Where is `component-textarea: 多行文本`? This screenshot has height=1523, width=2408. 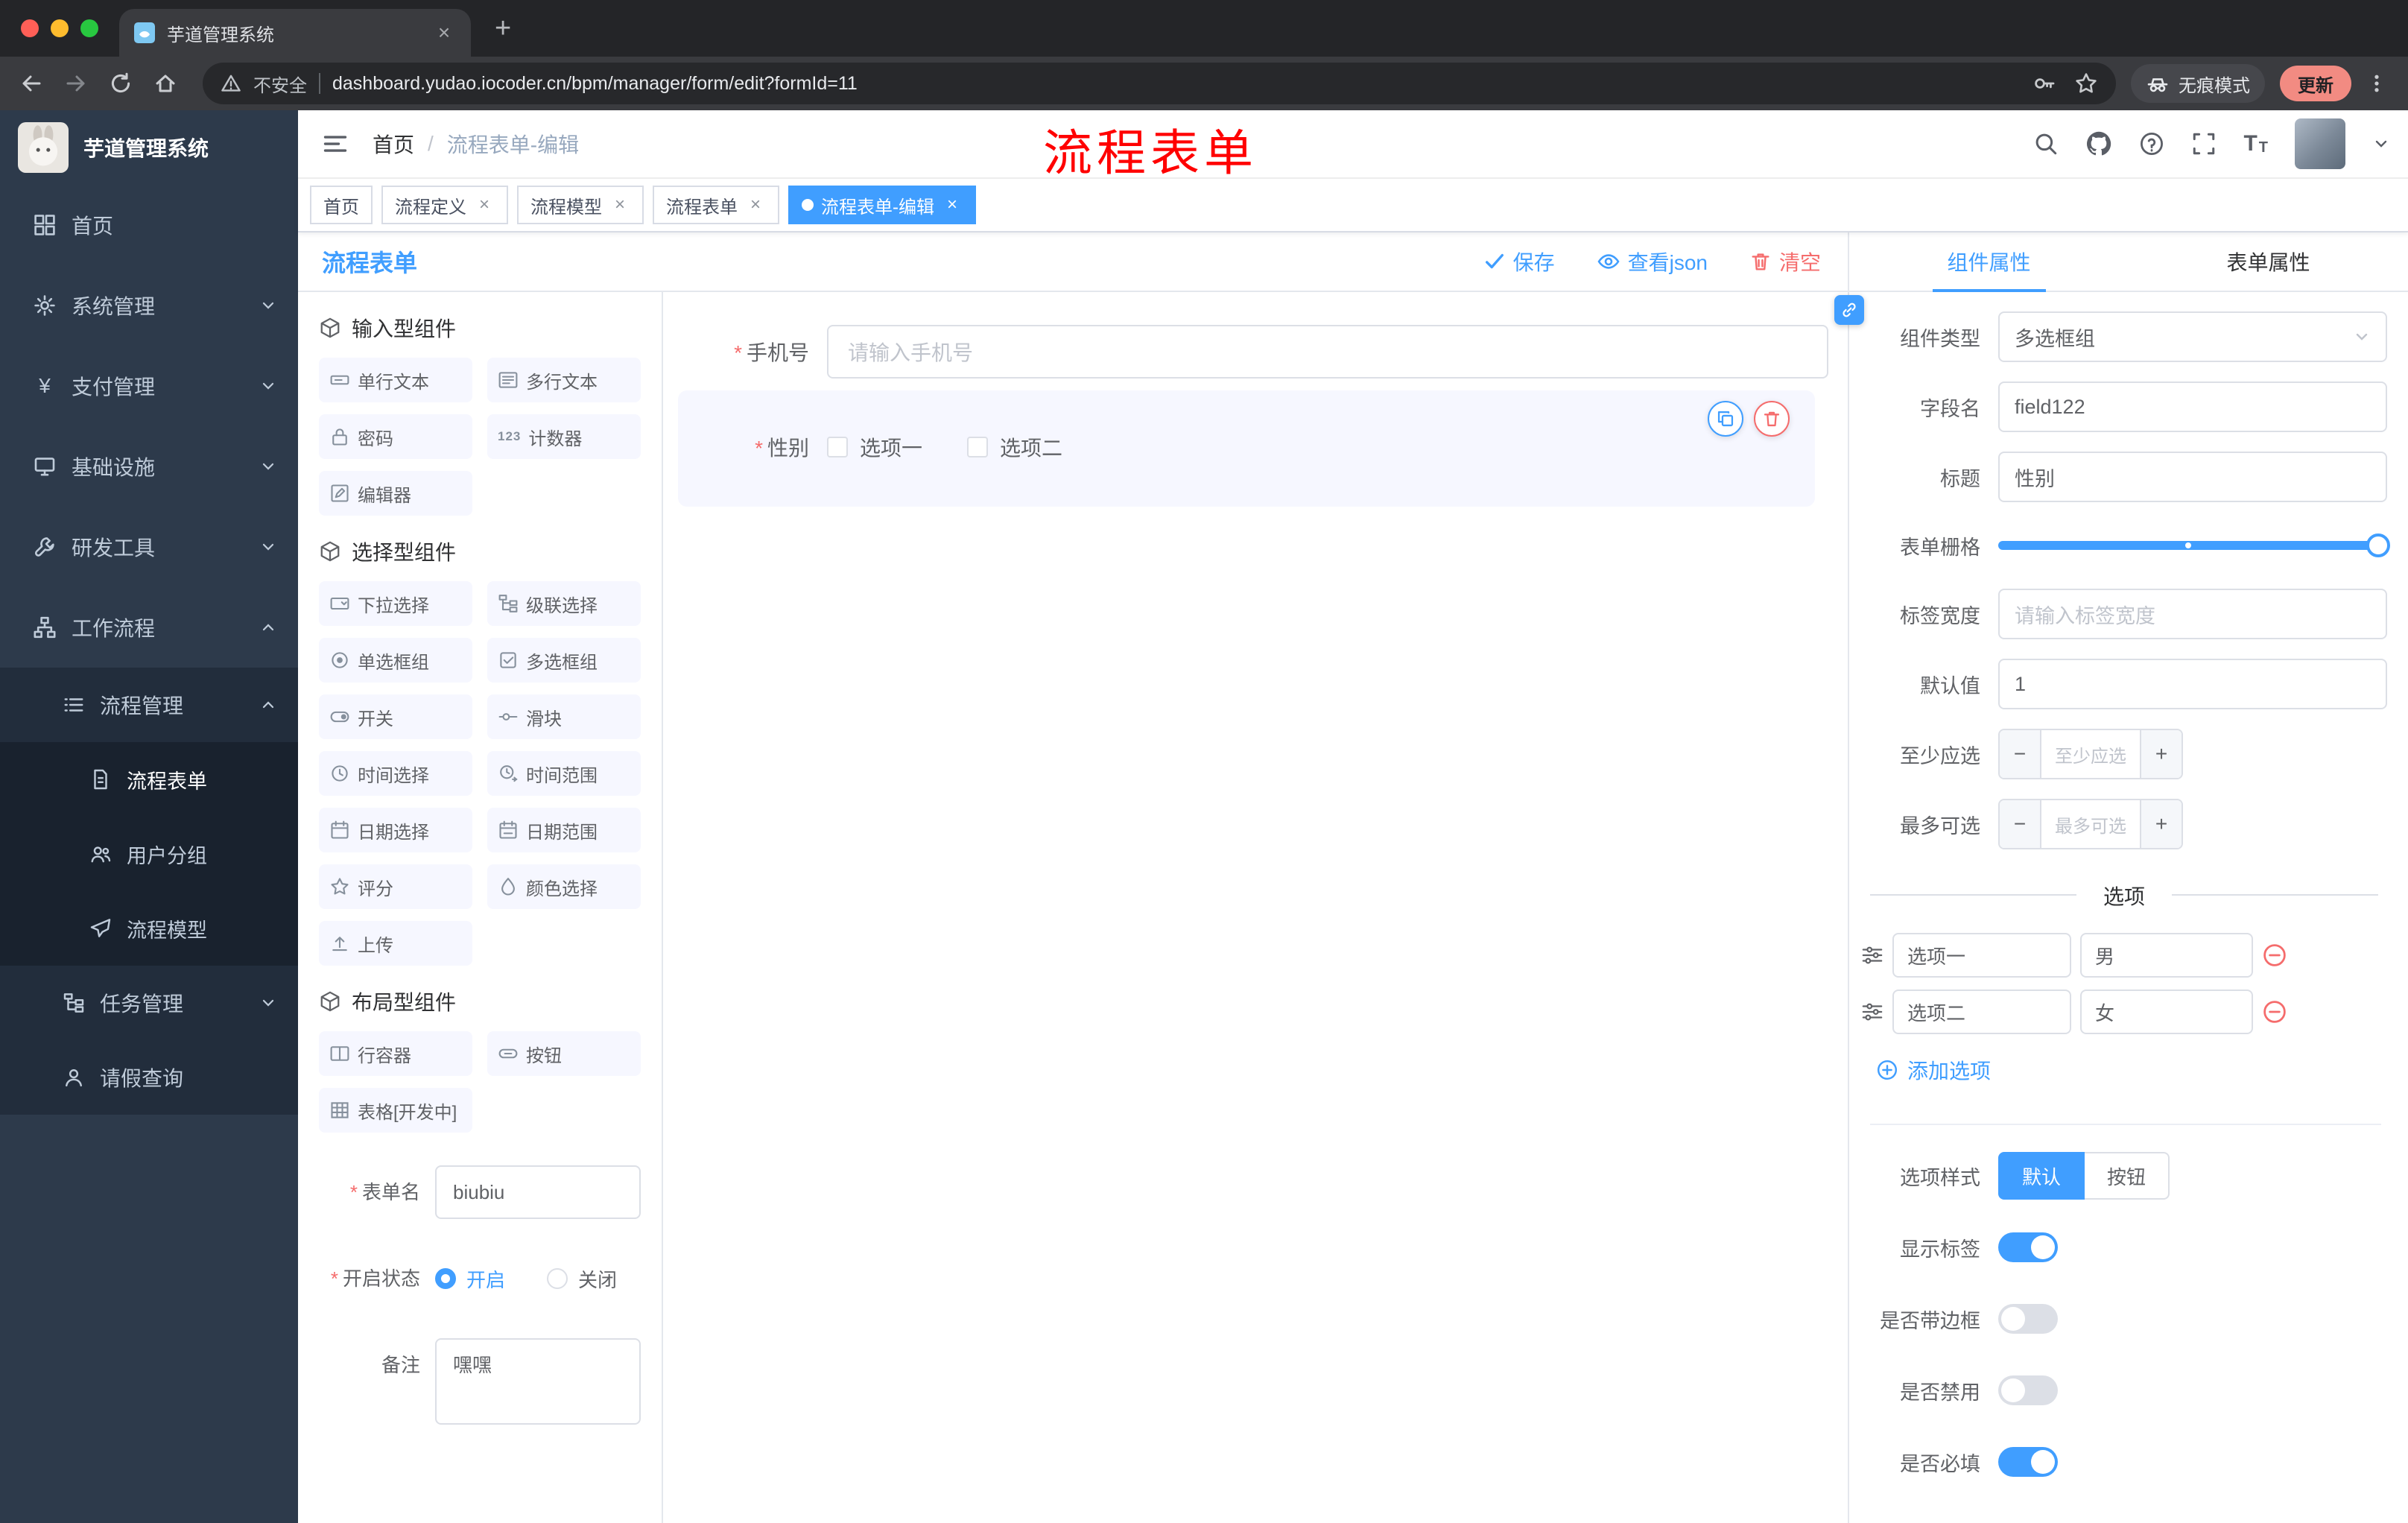 component-textarea: 多行文本 is located at coordinates (564, 380).